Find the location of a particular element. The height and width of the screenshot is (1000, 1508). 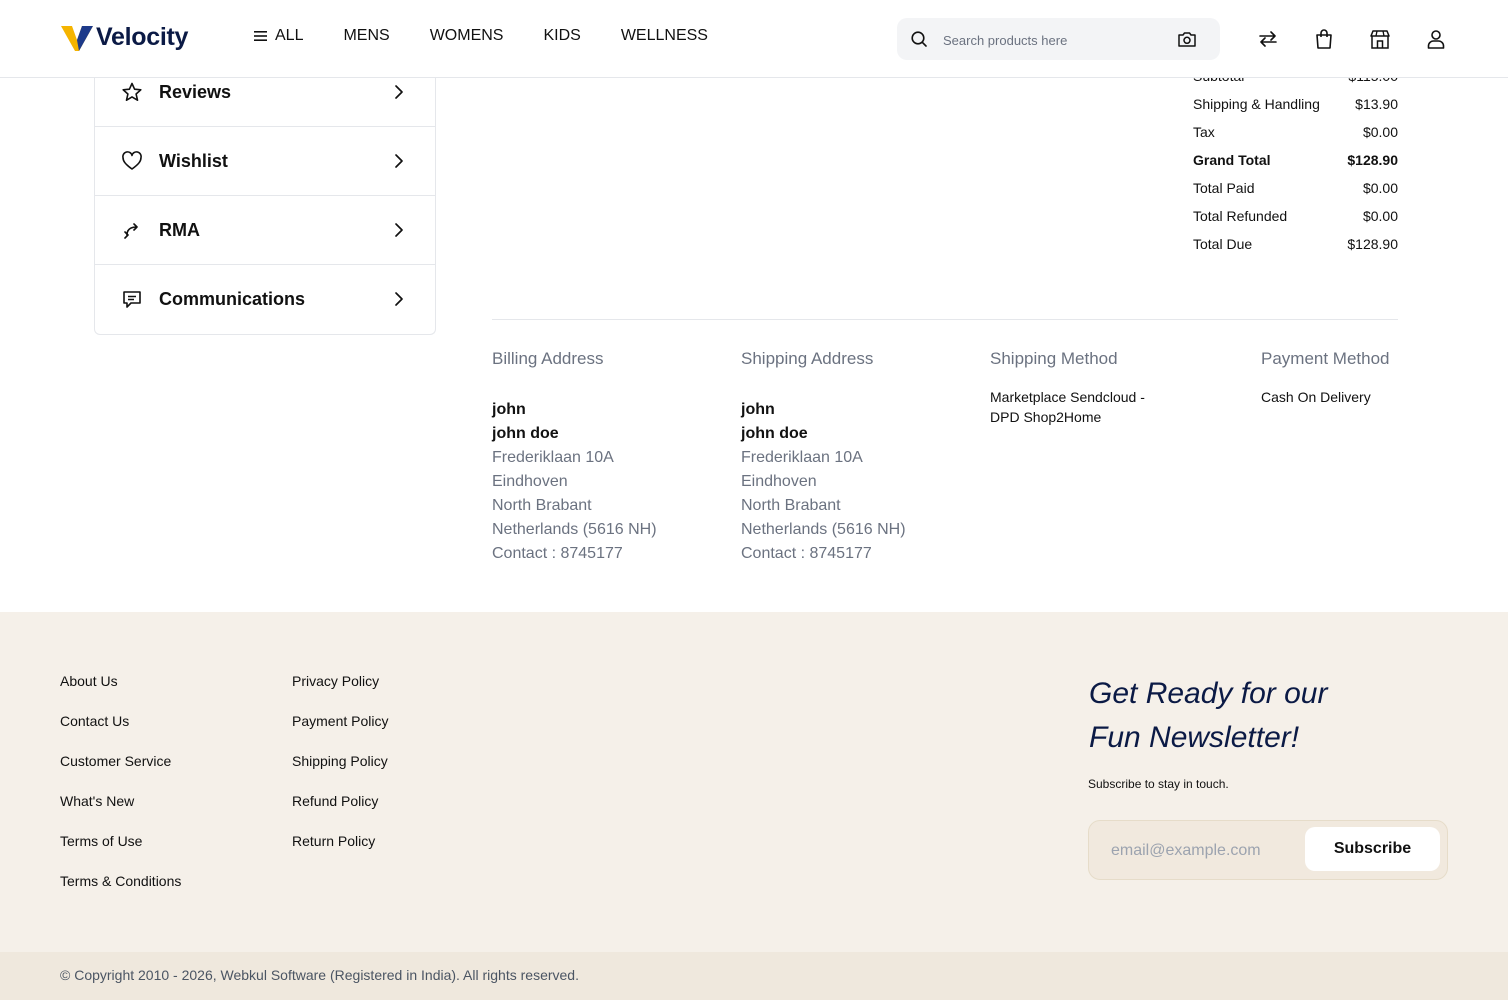

billing-state: North Brabant is located at coordinates (542, 505).